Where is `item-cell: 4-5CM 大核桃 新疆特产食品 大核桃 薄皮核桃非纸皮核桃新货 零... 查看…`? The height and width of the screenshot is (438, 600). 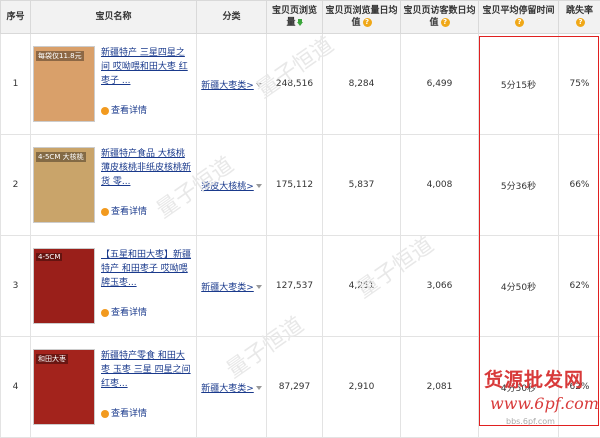 item-cell: 4-5CM 大核桃 新疆特产食品 大核桃 薄皮核桃非纸皮核桃新货 零... 查看… is located at coordinates (114, 185).